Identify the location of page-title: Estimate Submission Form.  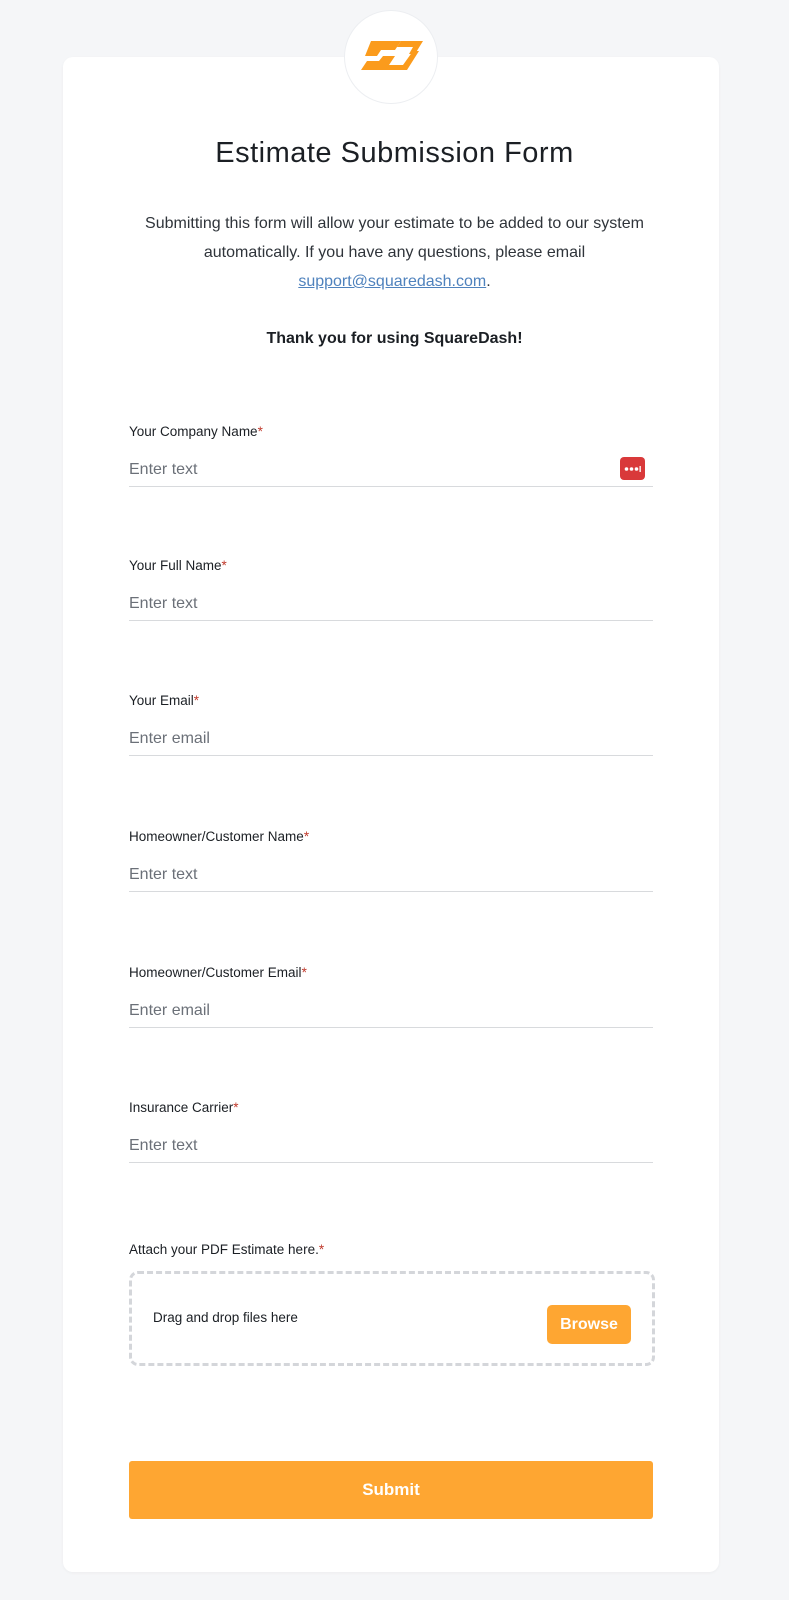
(394, 153).